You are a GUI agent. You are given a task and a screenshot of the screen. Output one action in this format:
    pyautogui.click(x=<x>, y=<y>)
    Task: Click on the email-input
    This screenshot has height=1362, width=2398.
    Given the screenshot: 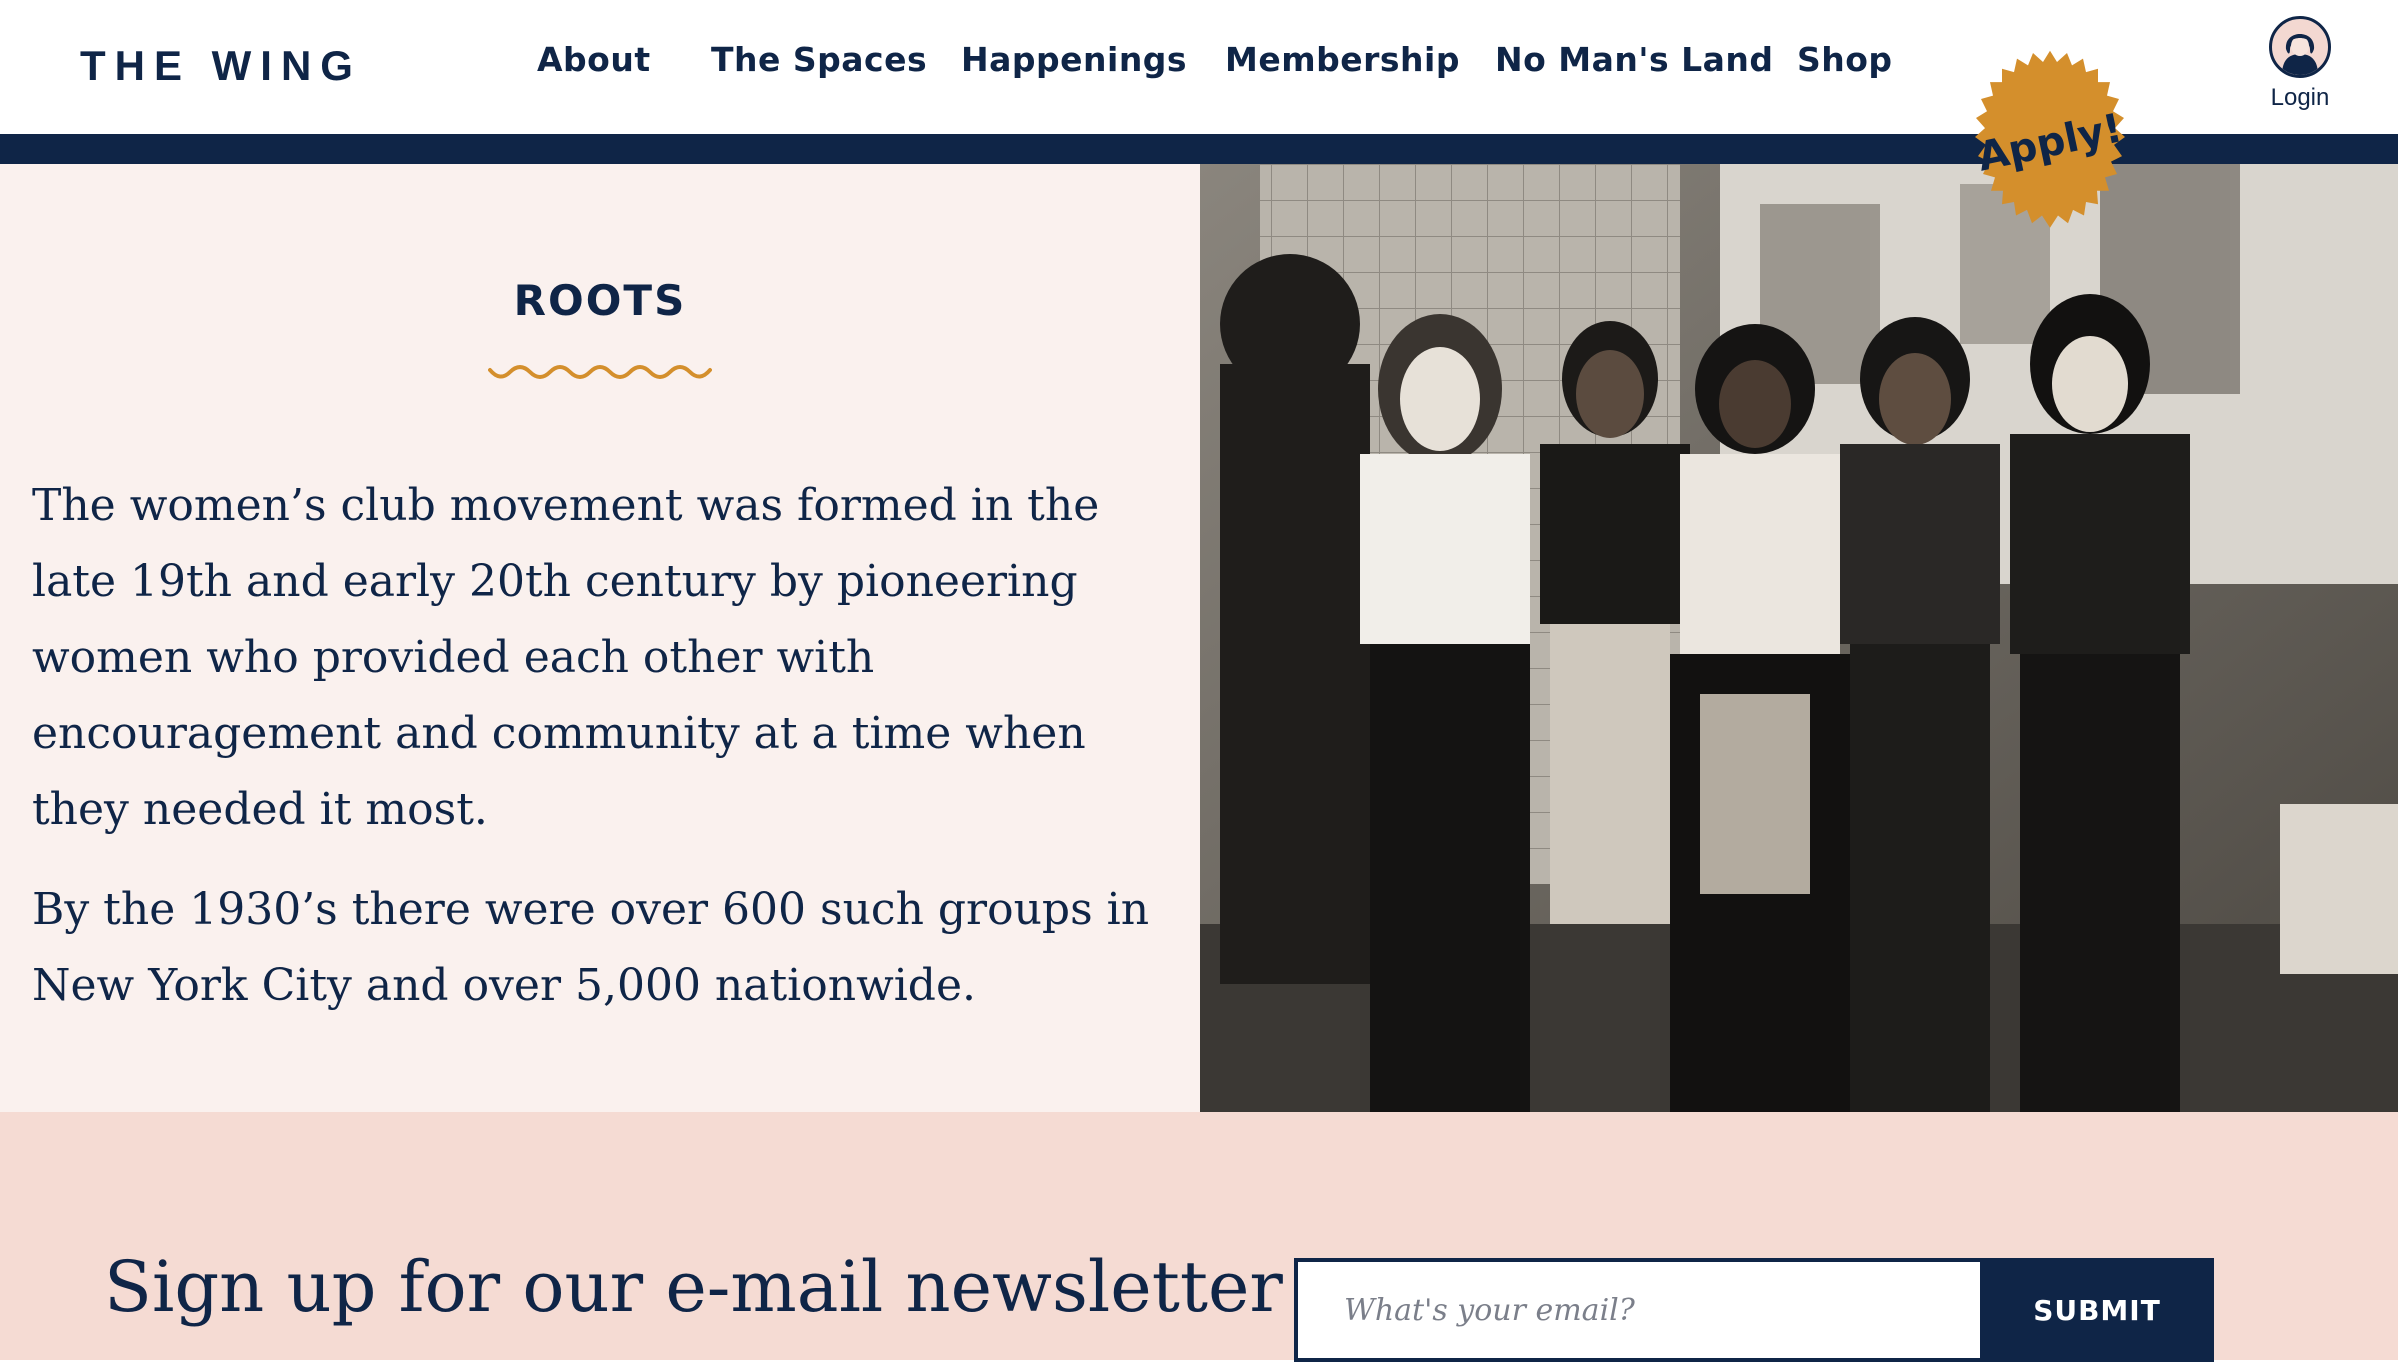 What is the action you would take?
    pyautogui.click(x=1637, y=1310)
    